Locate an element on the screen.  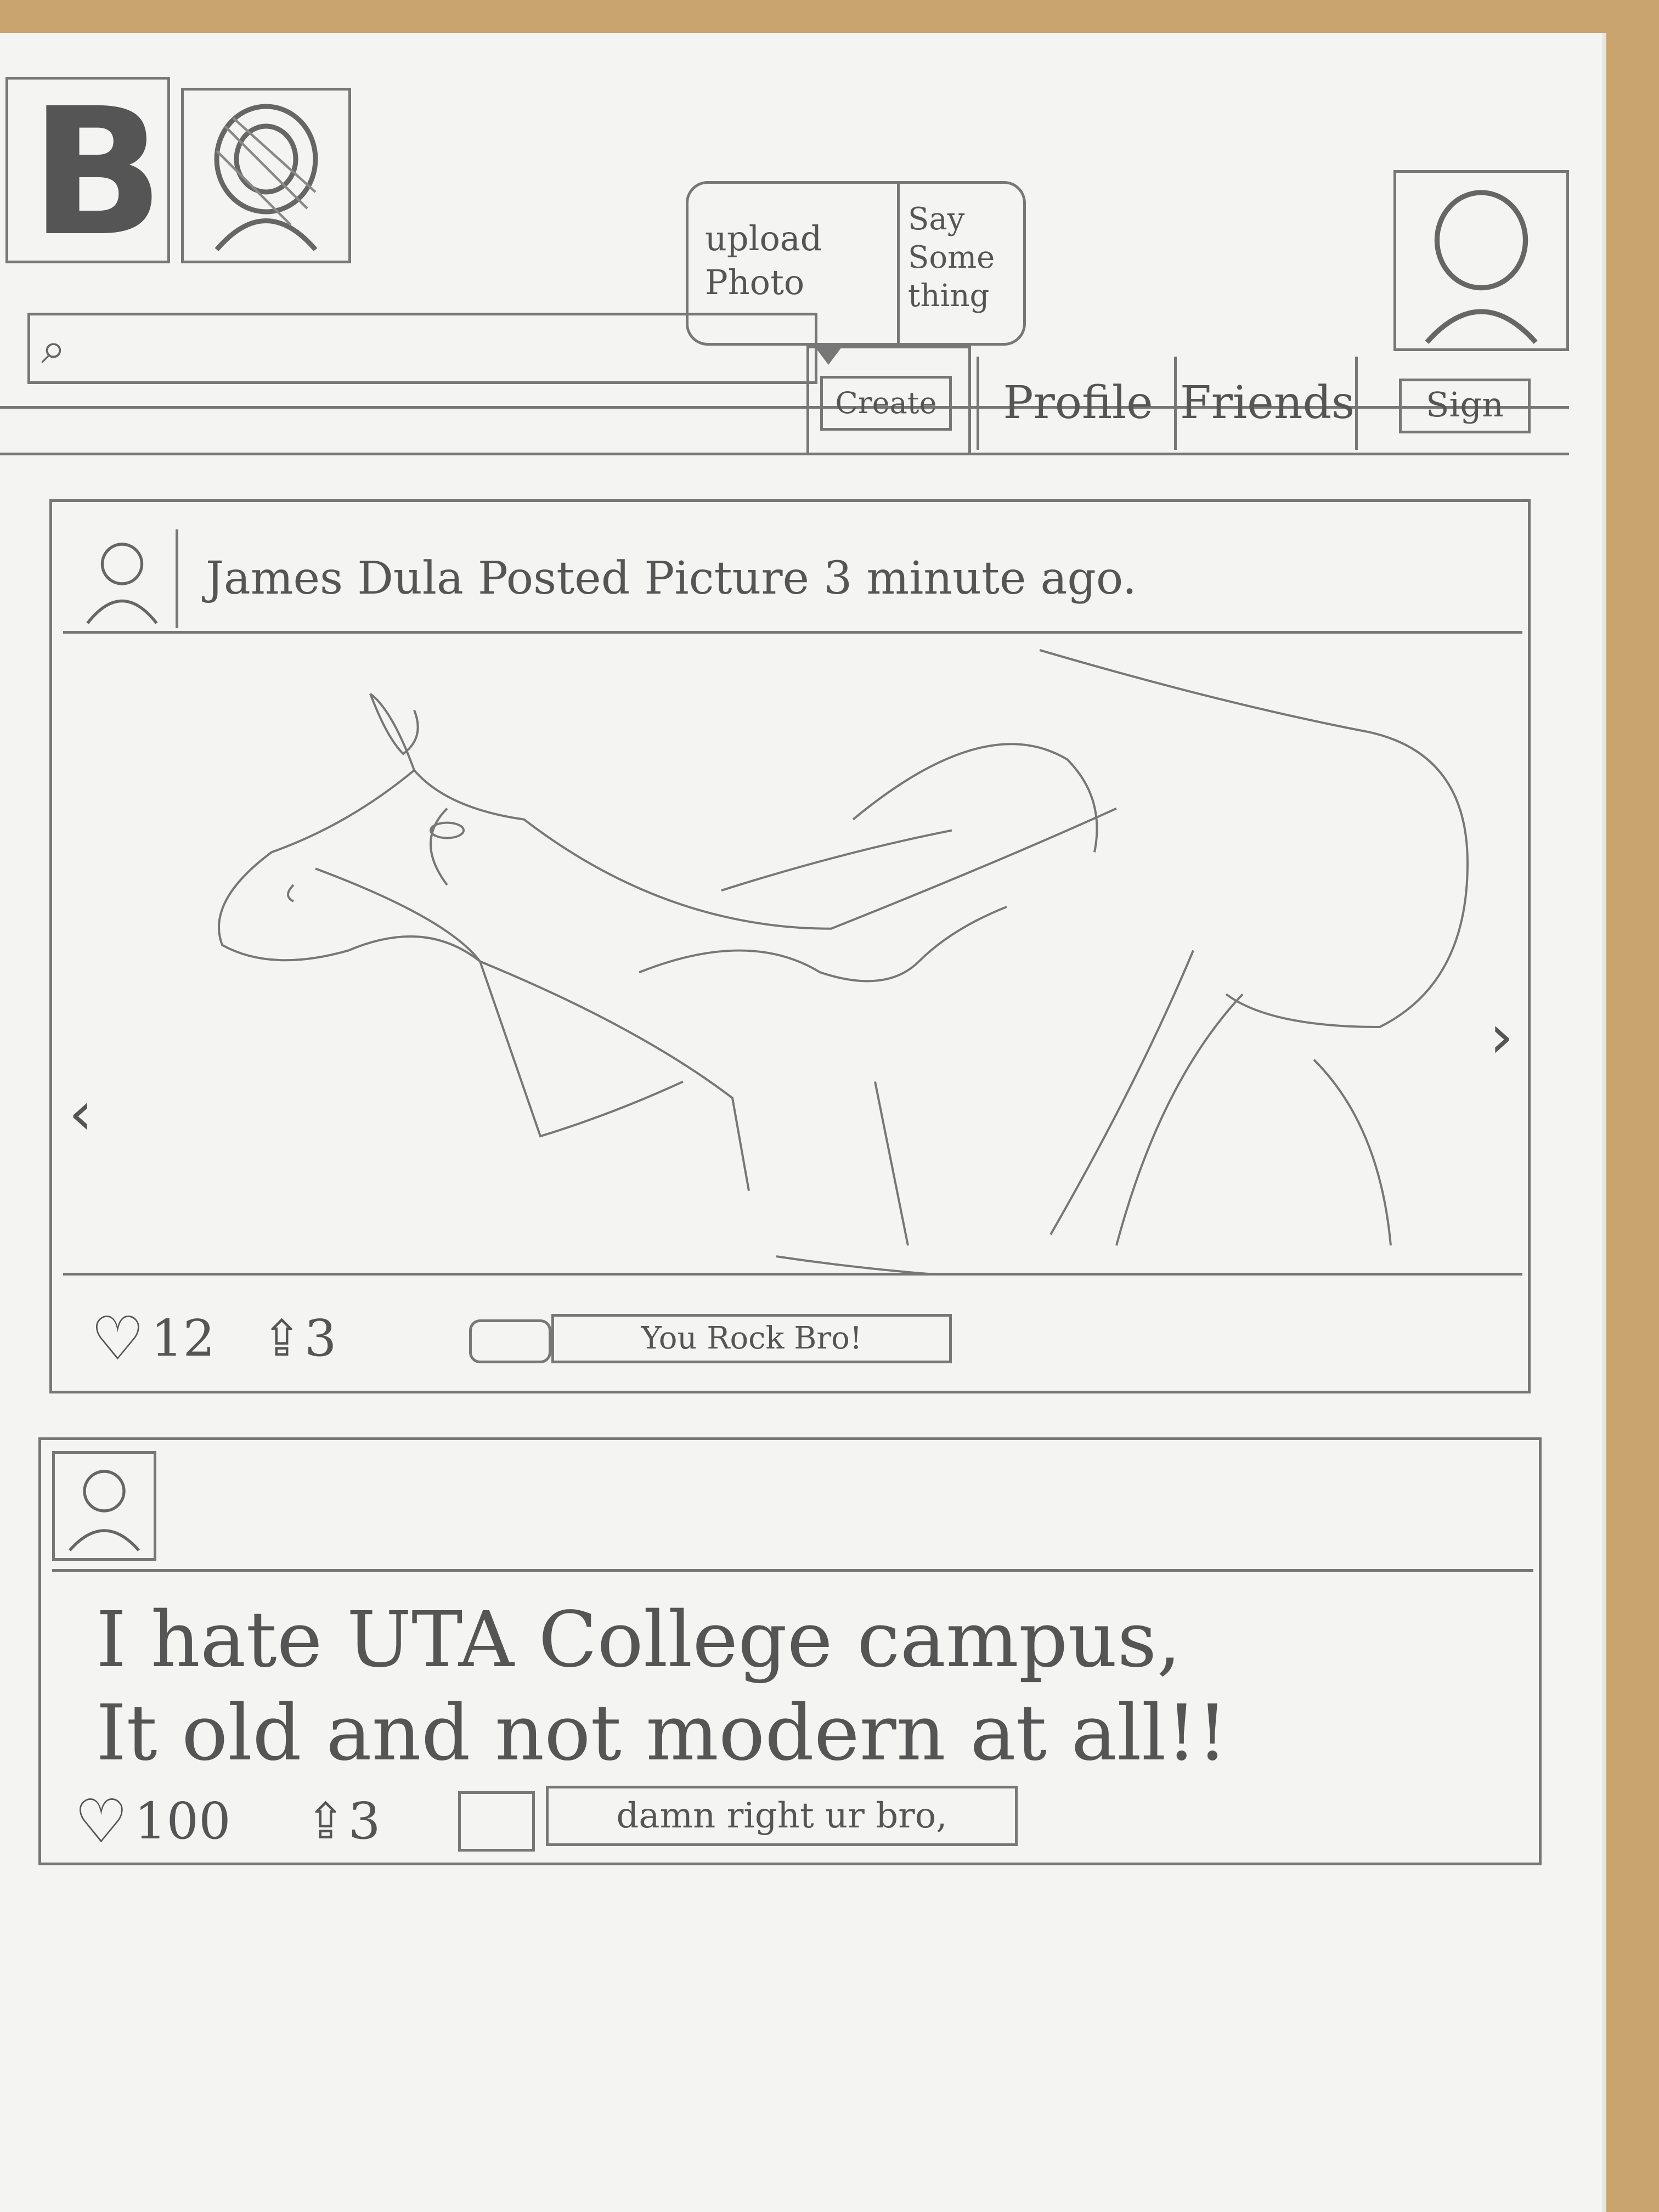
post-text-line: It old and not modern at all!! is located at coordinates (662, 1733).